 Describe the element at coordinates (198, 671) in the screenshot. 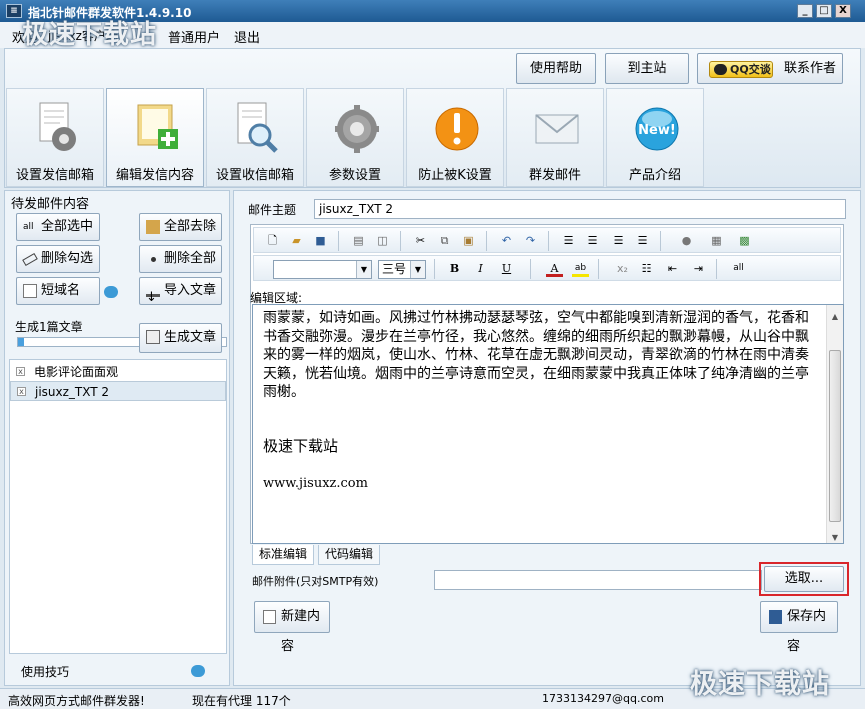

I see `tips-bubble-icon` at that location.